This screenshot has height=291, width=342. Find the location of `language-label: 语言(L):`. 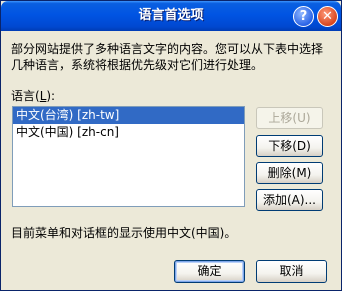

language-label: 语言(L): is located at coordinates (33, 95).